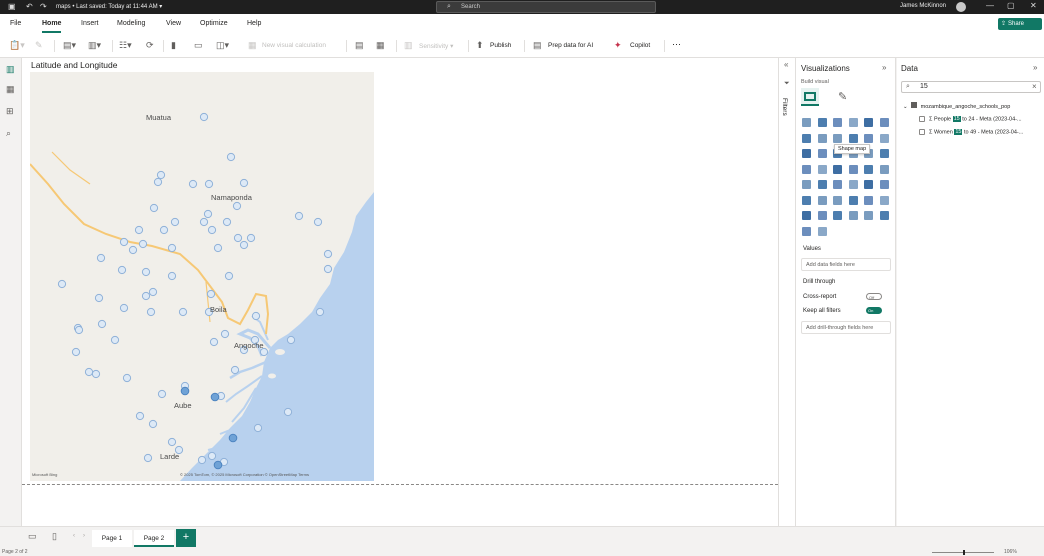  Describe the element at coordinates (254, 23) in the screenshot. I see `tab-help: Help` at that location.